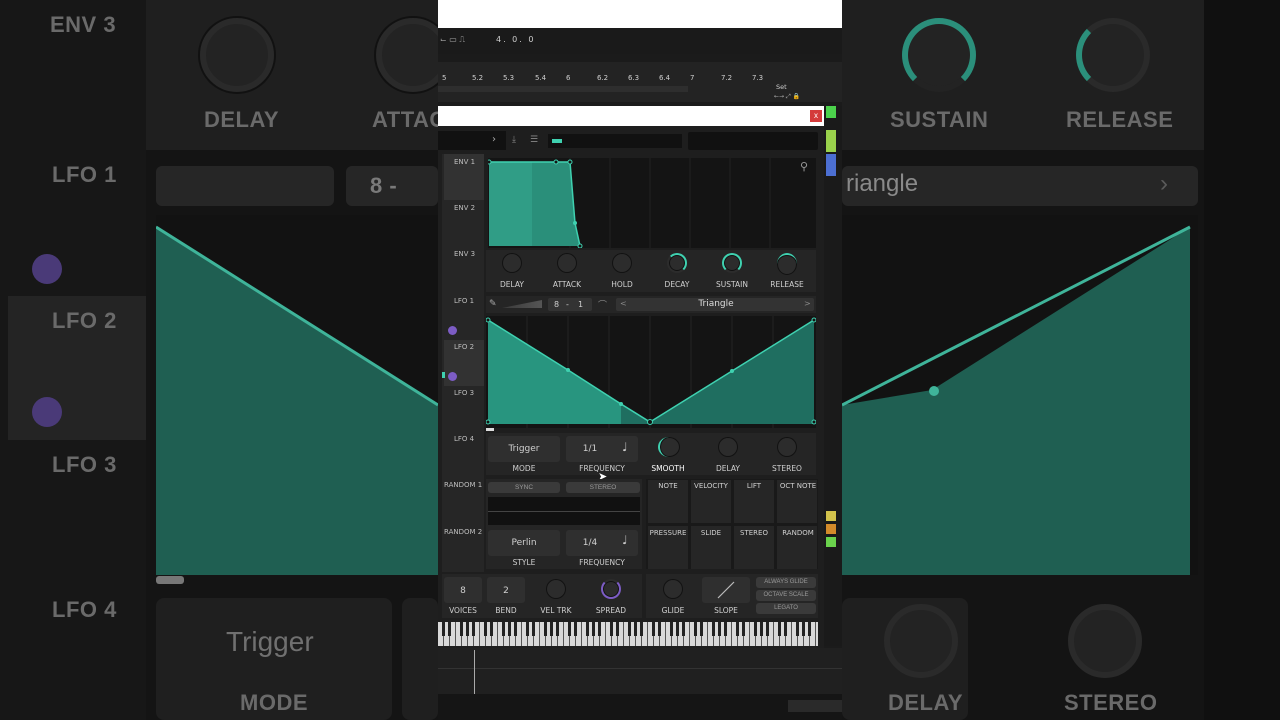 The image size is (1280, 720). I want to click on lfo-stereo-knob, so click(787, 447).